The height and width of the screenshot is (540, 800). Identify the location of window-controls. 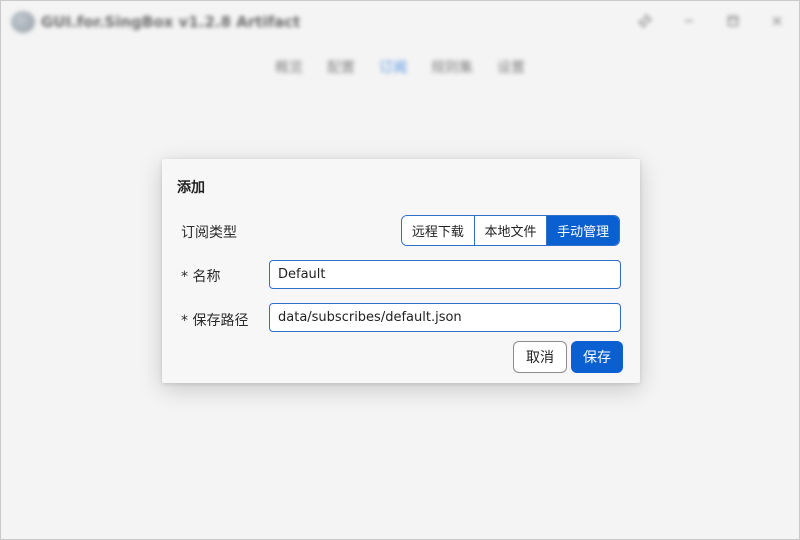
(711, 21).